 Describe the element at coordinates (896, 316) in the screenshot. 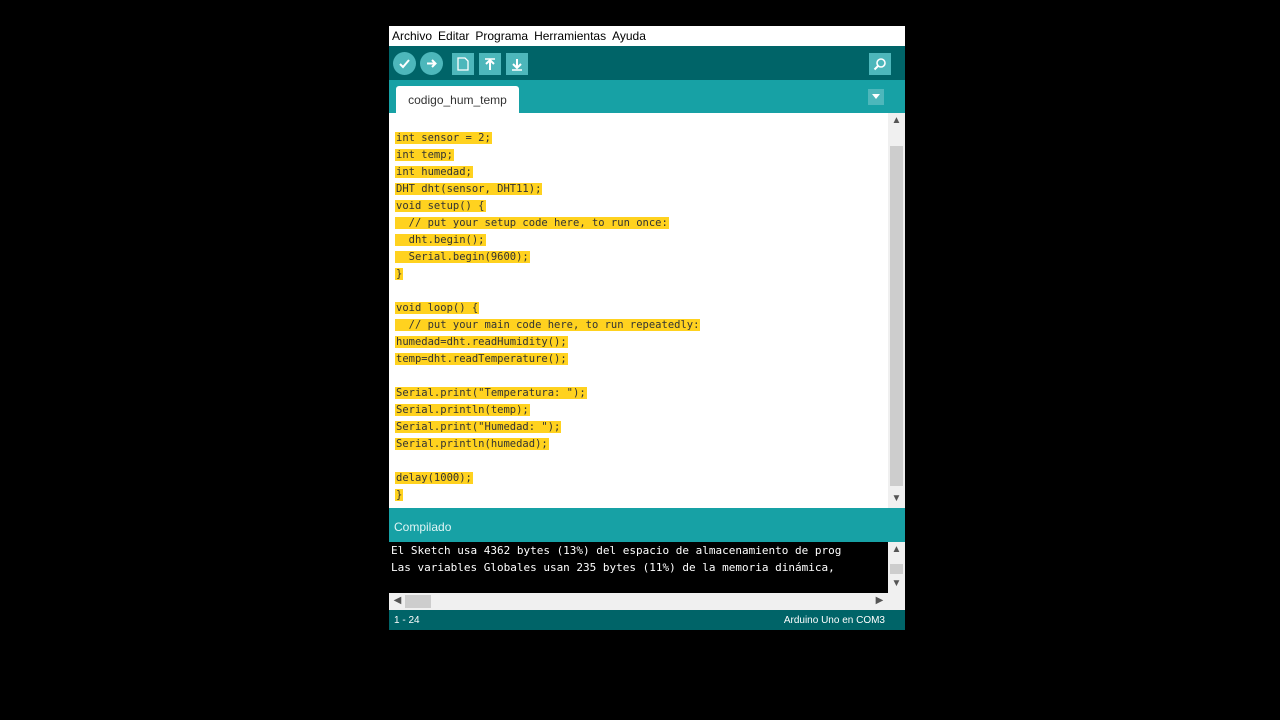

I see `editor-scroll-thumb` at that location.